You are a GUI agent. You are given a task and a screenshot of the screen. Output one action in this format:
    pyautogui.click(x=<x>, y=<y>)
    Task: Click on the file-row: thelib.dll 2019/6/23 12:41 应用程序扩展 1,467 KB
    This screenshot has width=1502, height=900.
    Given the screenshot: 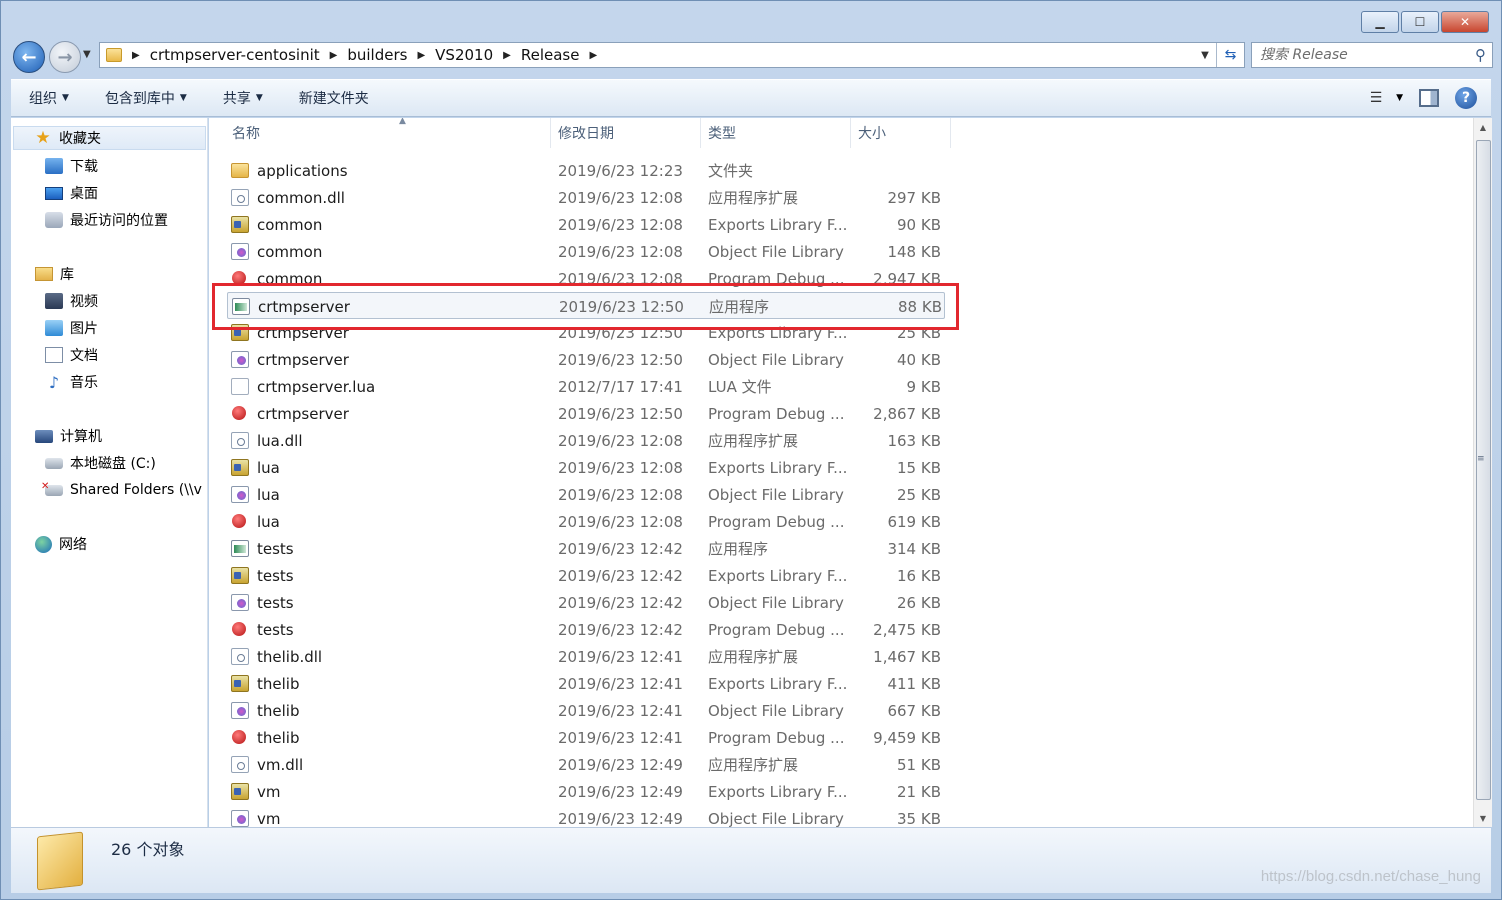 What is the action you would take?
    pyautogui.click(x=586, y=656)
    